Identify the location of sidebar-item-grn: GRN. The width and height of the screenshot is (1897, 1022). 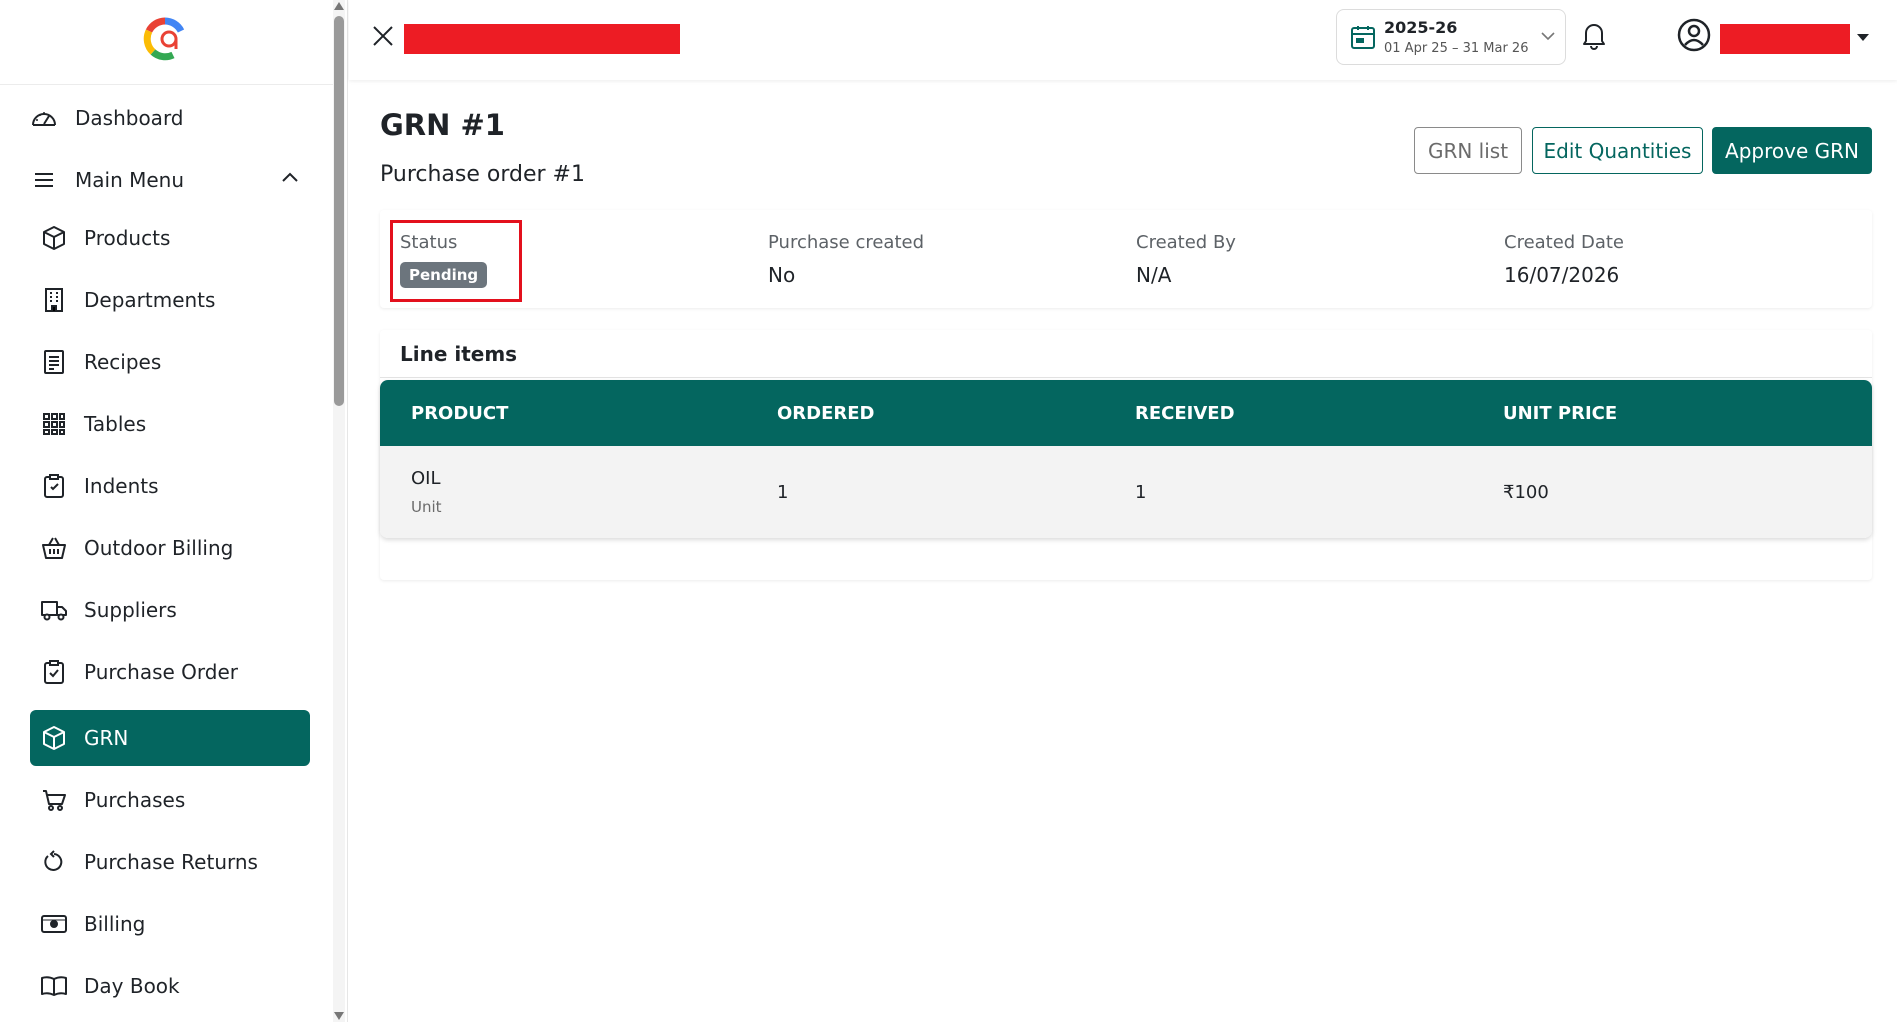
(170, 738).